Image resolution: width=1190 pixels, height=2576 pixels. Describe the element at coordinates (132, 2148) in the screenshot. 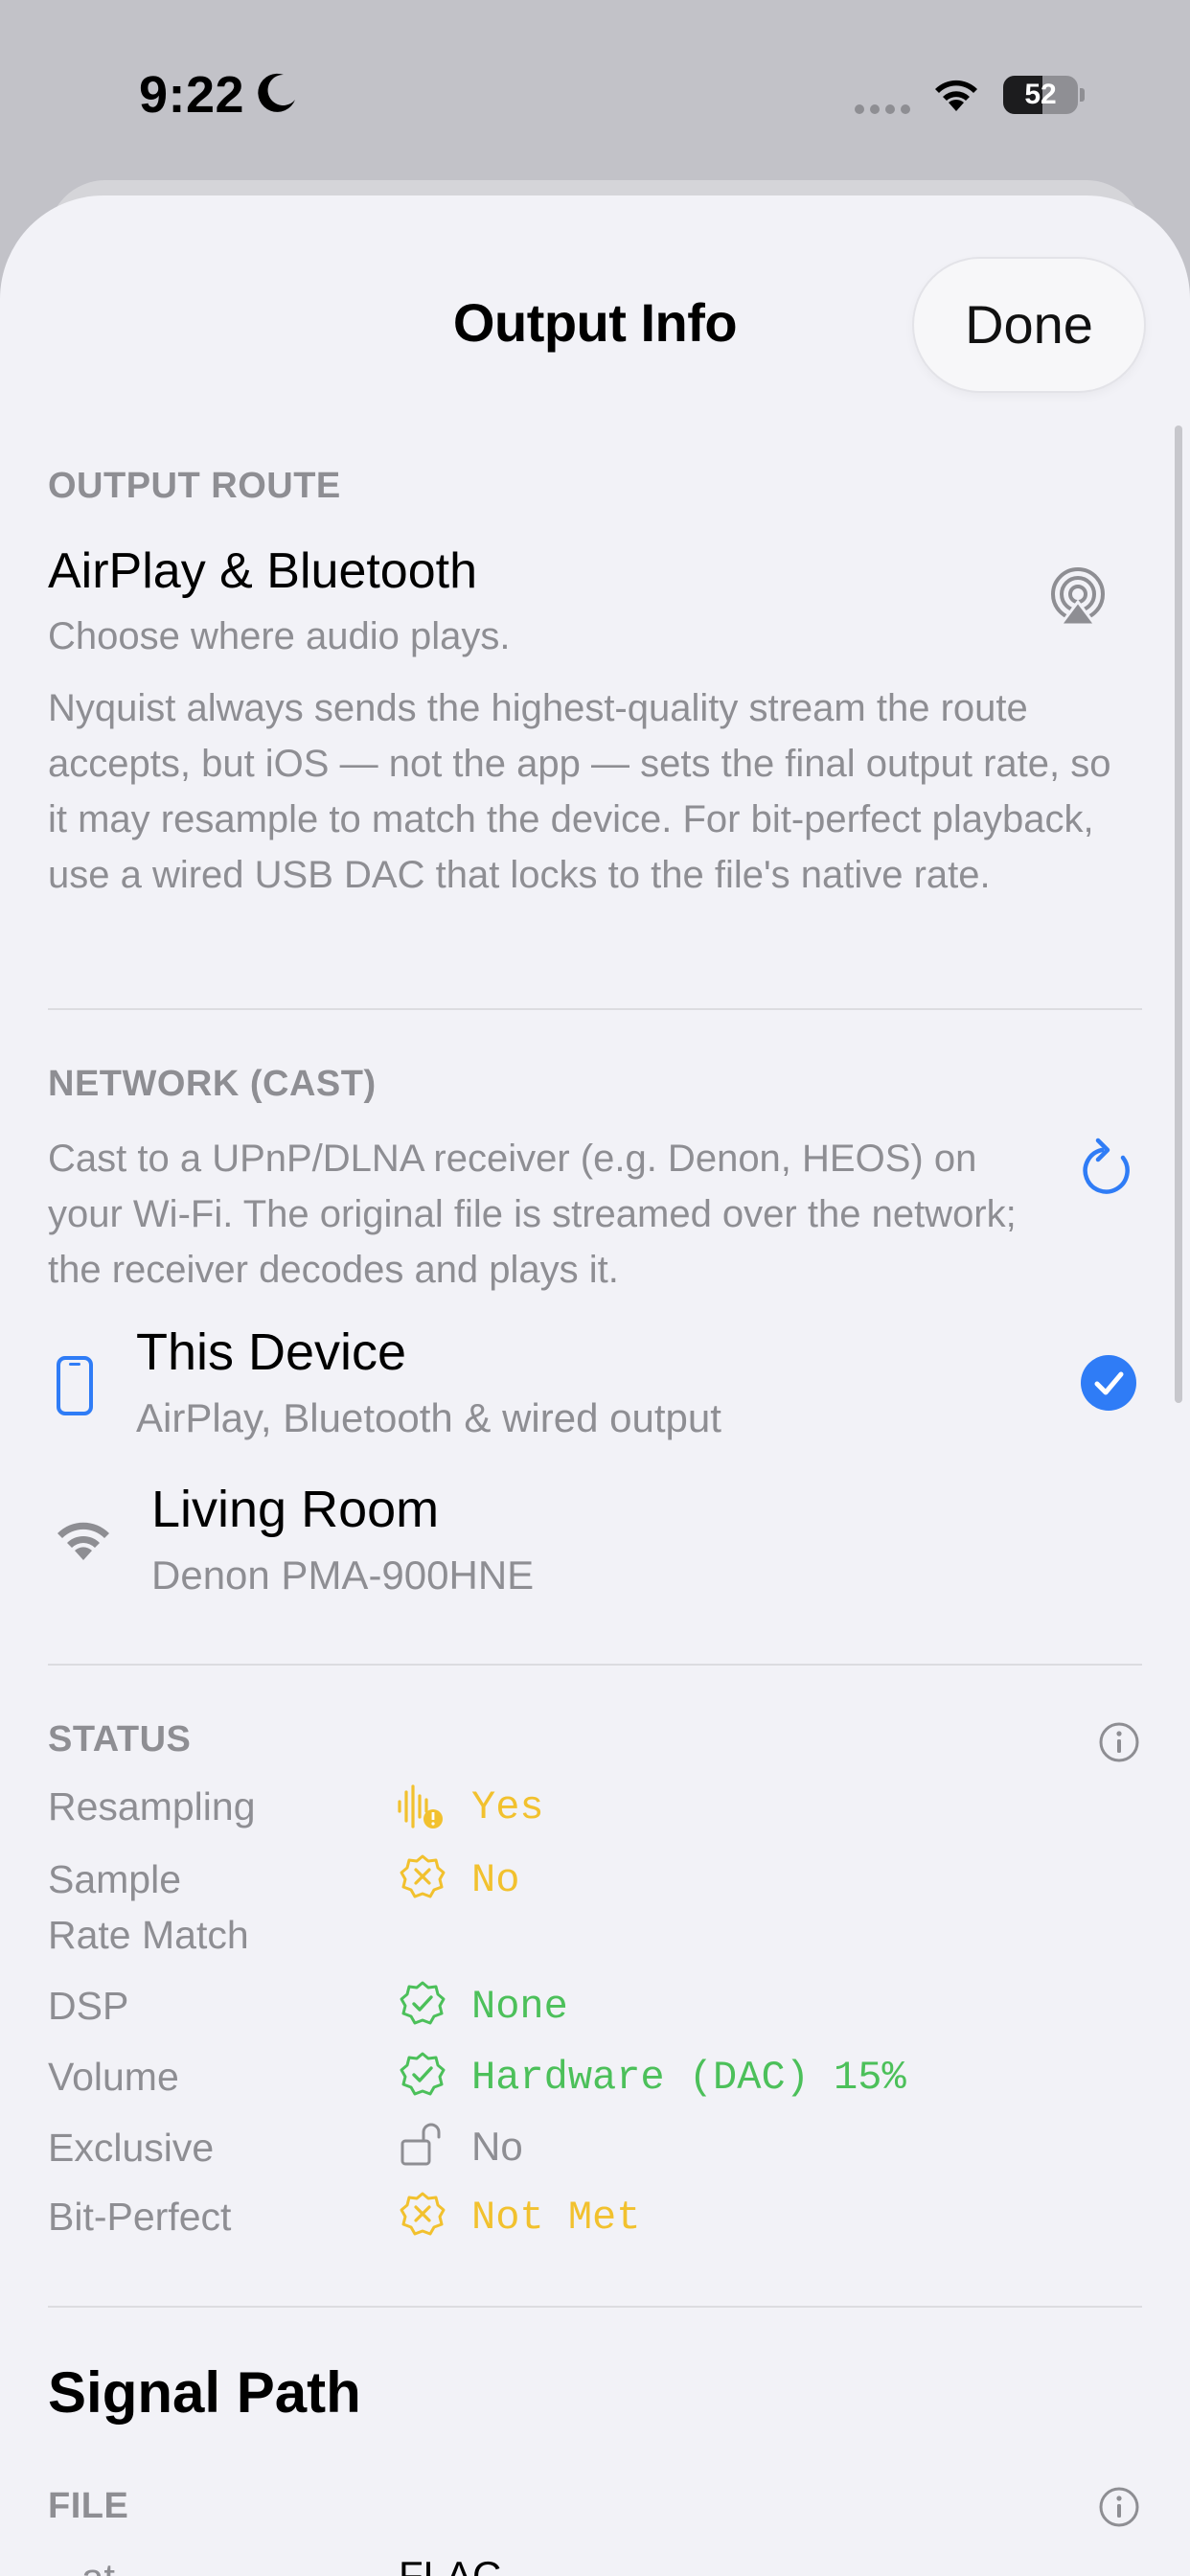

I see `status-label-exclusive: Exclusive` at that location.